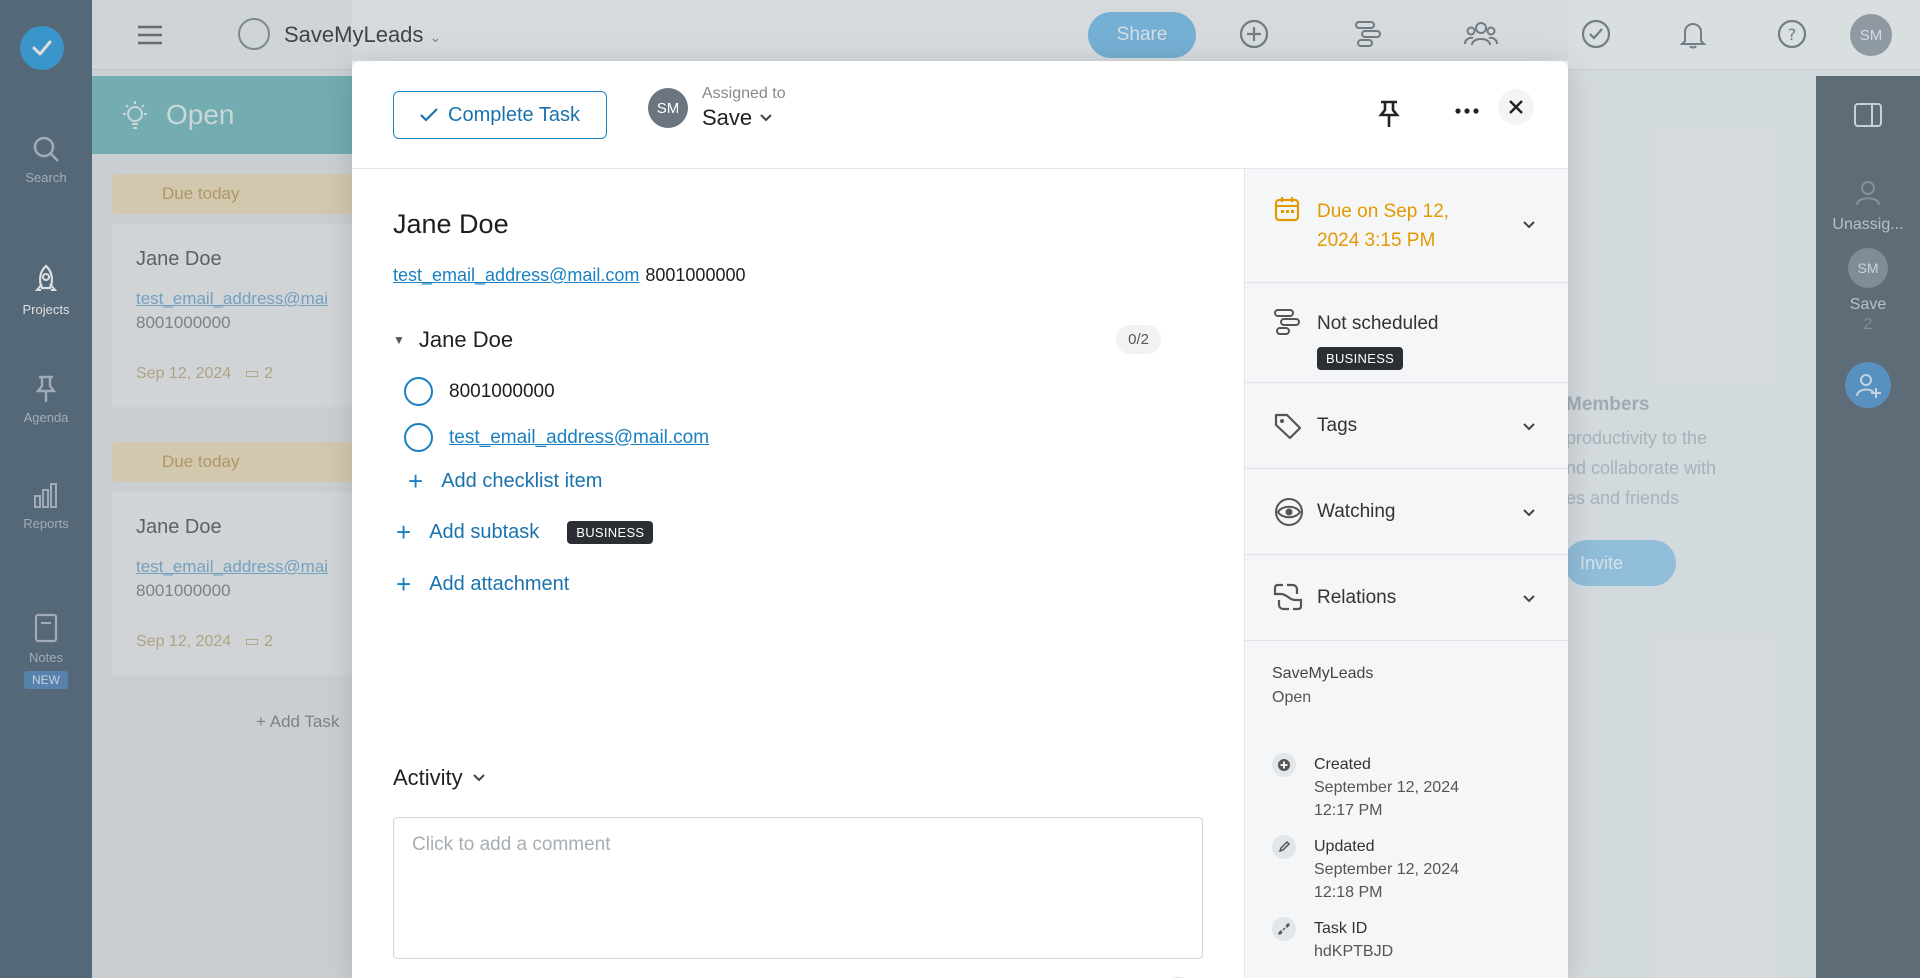 The image size is (1920, 978). I want to click on bell-icon, so click(1693, 34).